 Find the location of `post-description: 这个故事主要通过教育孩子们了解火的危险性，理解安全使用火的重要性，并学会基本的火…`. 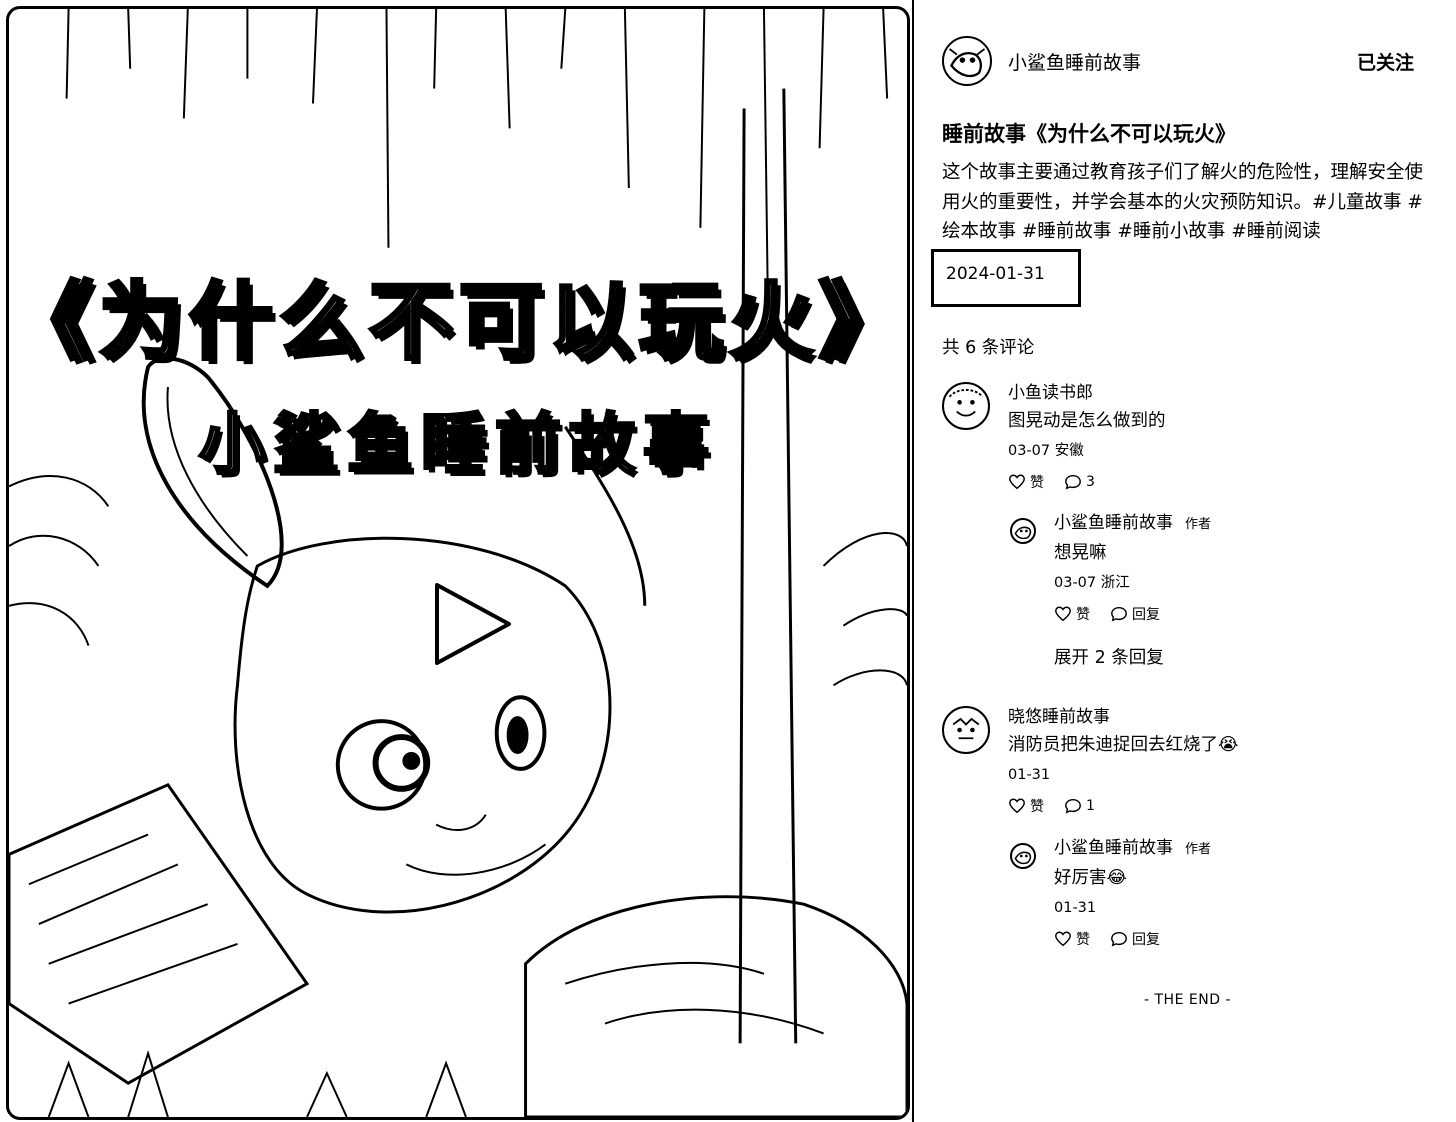

post-description: 这个故事主要通过教育孩子们了解火的危险性，理解安全使用火的重要性，并学会基本的火… is located at coordinates (1188, 202).